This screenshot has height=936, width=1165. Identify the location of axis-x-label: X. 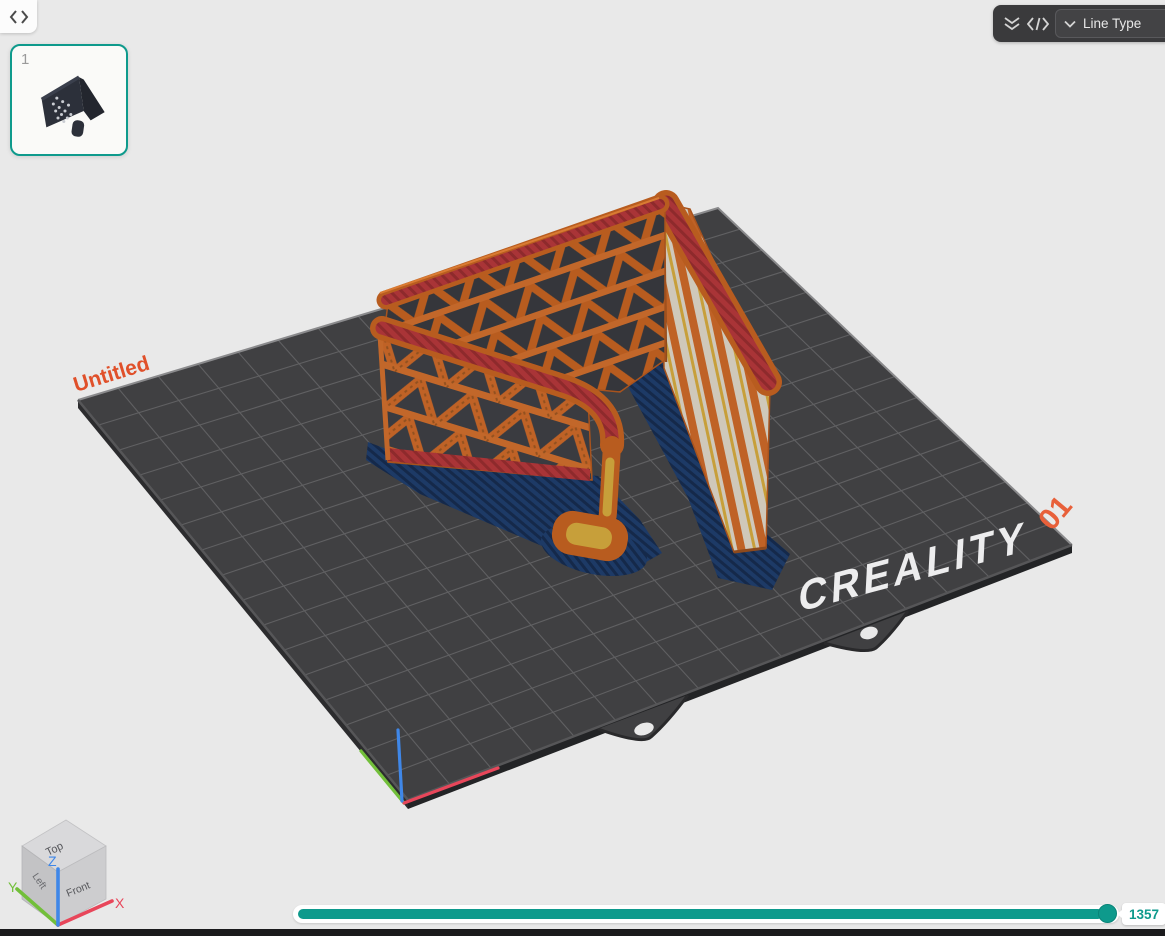
(120, 903).